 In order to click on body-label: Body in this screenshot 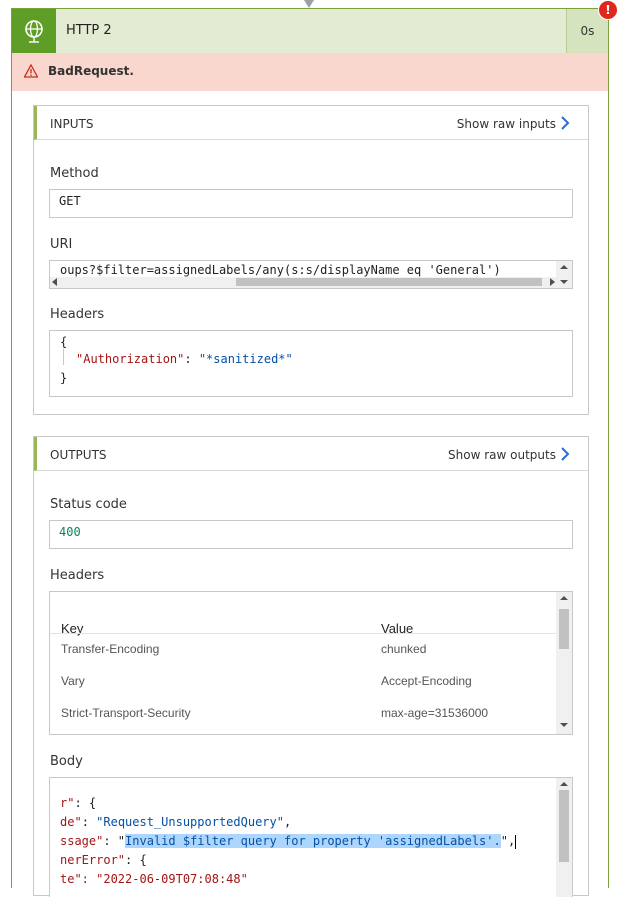, I will do `click(66, 761)`.